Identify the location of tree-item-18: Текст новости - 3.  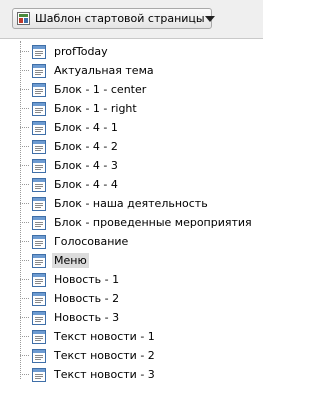
(88, 374).